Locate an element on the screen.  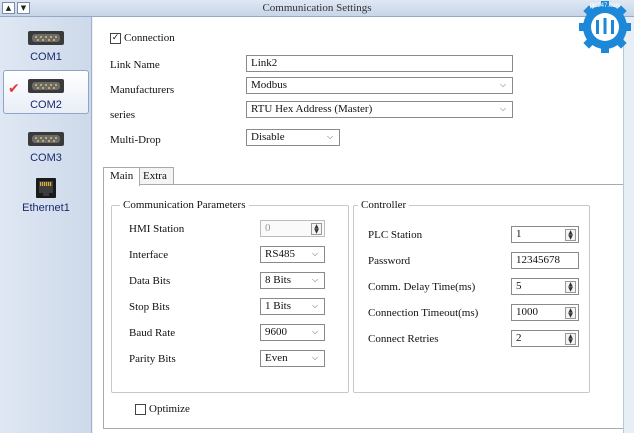
interface-label: Interface is located at coordinates (149, 255).